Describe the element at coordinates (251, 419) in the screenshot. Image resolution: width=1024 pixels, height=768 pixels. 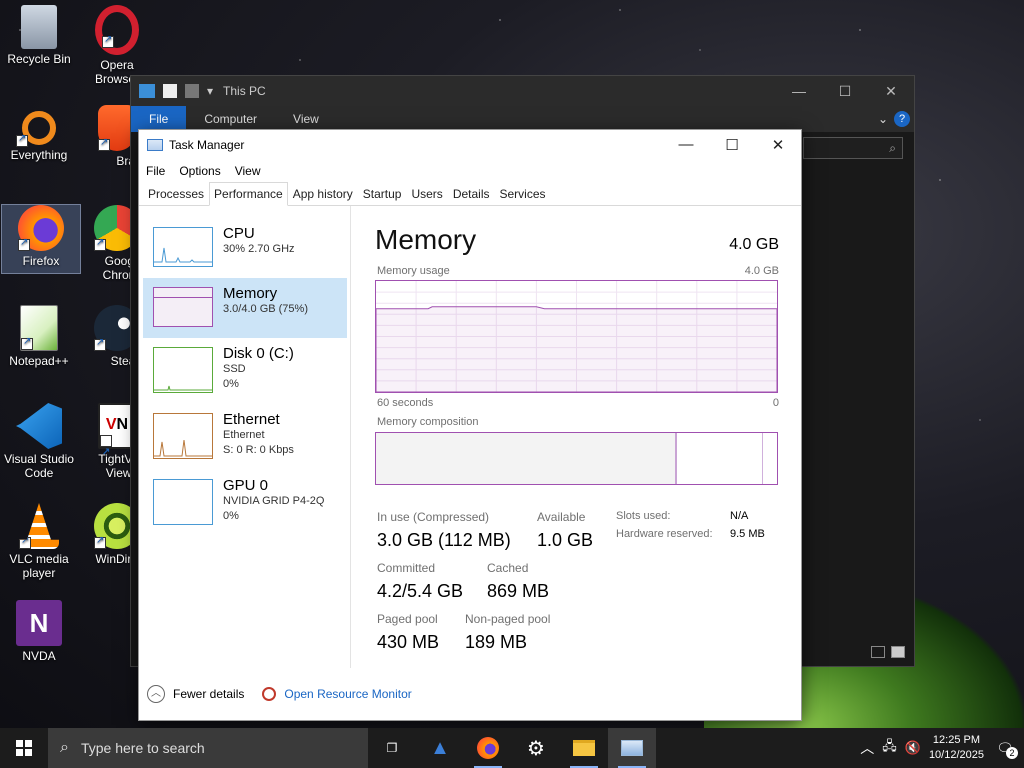
I see `resource-name: Ethernet` at that location.